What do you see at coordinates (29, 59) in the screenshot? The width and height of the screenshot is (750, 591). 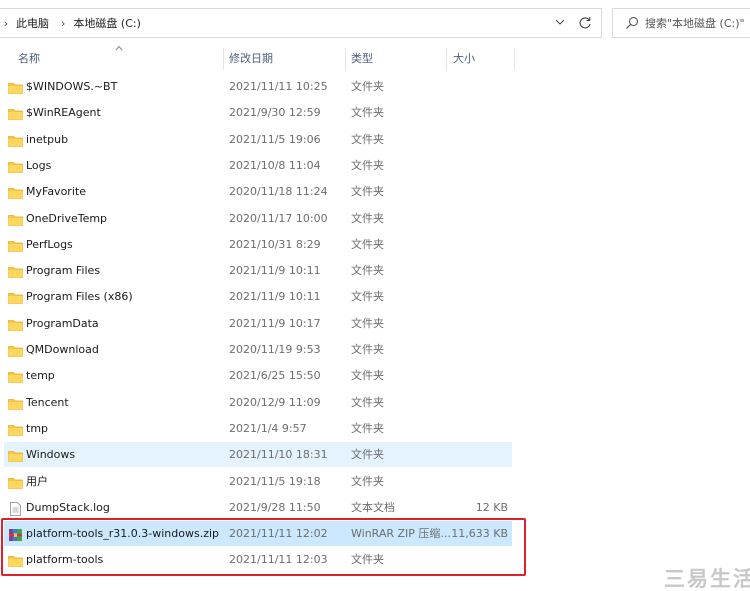 I see `column-name: 名称` at bounding box center [29, 59].